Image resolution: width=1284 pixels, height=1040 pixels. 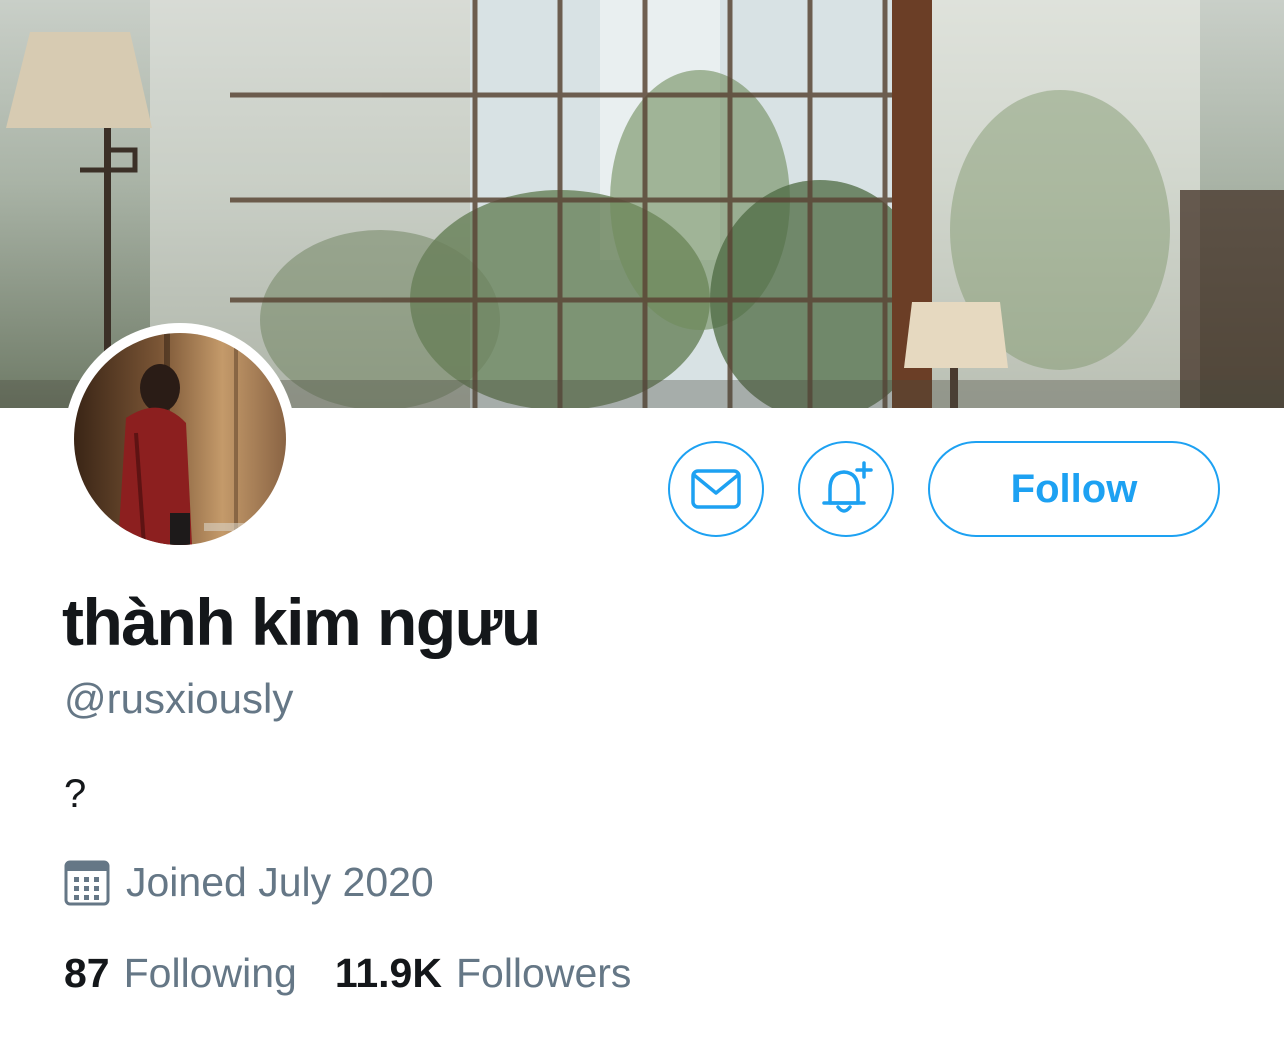 What do you see at coordinates (301, 622) in the screenshot?
I see `display-name: thành kim ngưu` at bounding box center [301, 622].